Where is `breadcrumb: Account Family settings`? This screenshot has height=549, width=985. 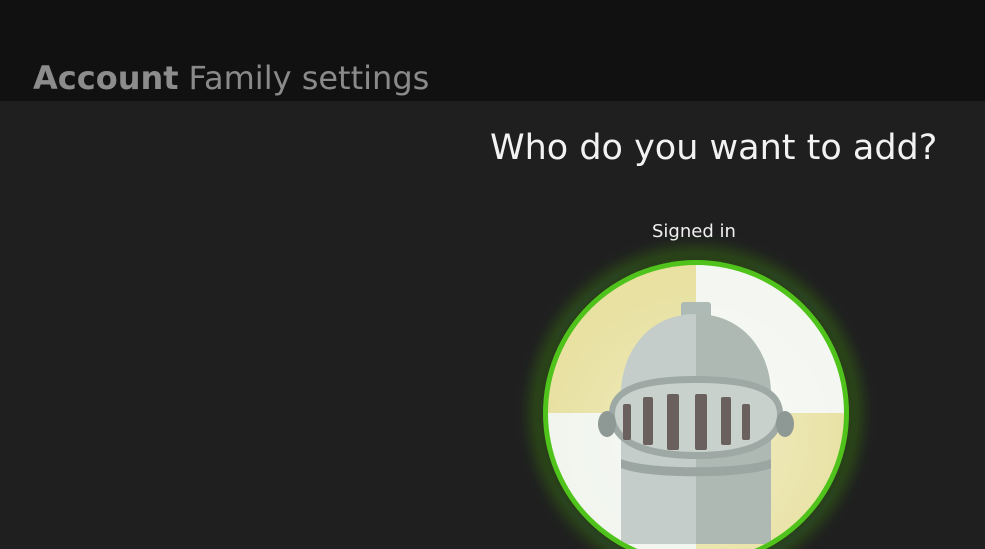 breadcrumb: Account Family settings is located at coordinates (231, 78).